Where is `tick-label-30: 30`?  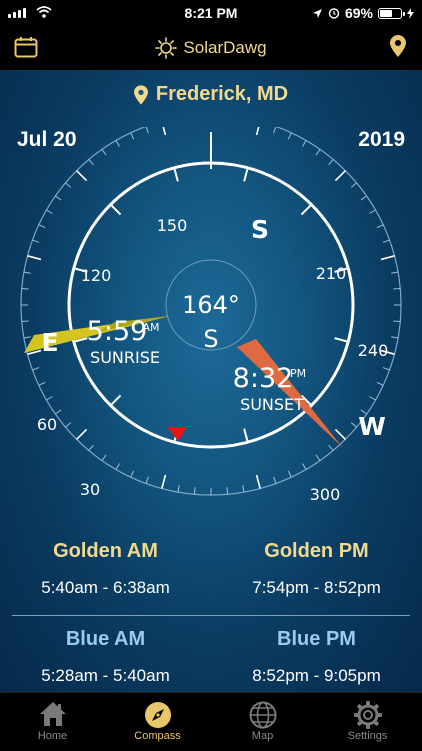 tick-label-30: 30 is located at coordinates (90, 489).